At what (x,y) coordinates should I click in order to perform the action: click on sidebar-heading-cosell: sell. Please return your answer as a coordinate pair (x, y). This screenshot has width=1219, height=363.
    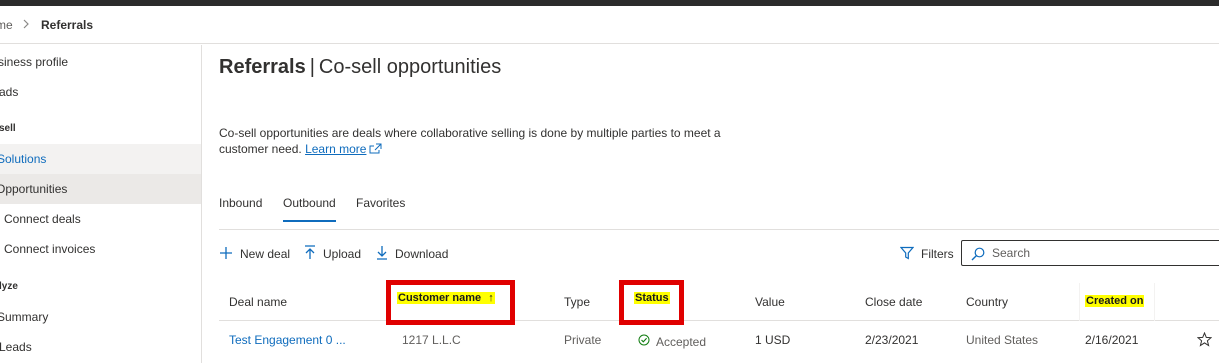
    Looking at the image, I should click on (8, 128).